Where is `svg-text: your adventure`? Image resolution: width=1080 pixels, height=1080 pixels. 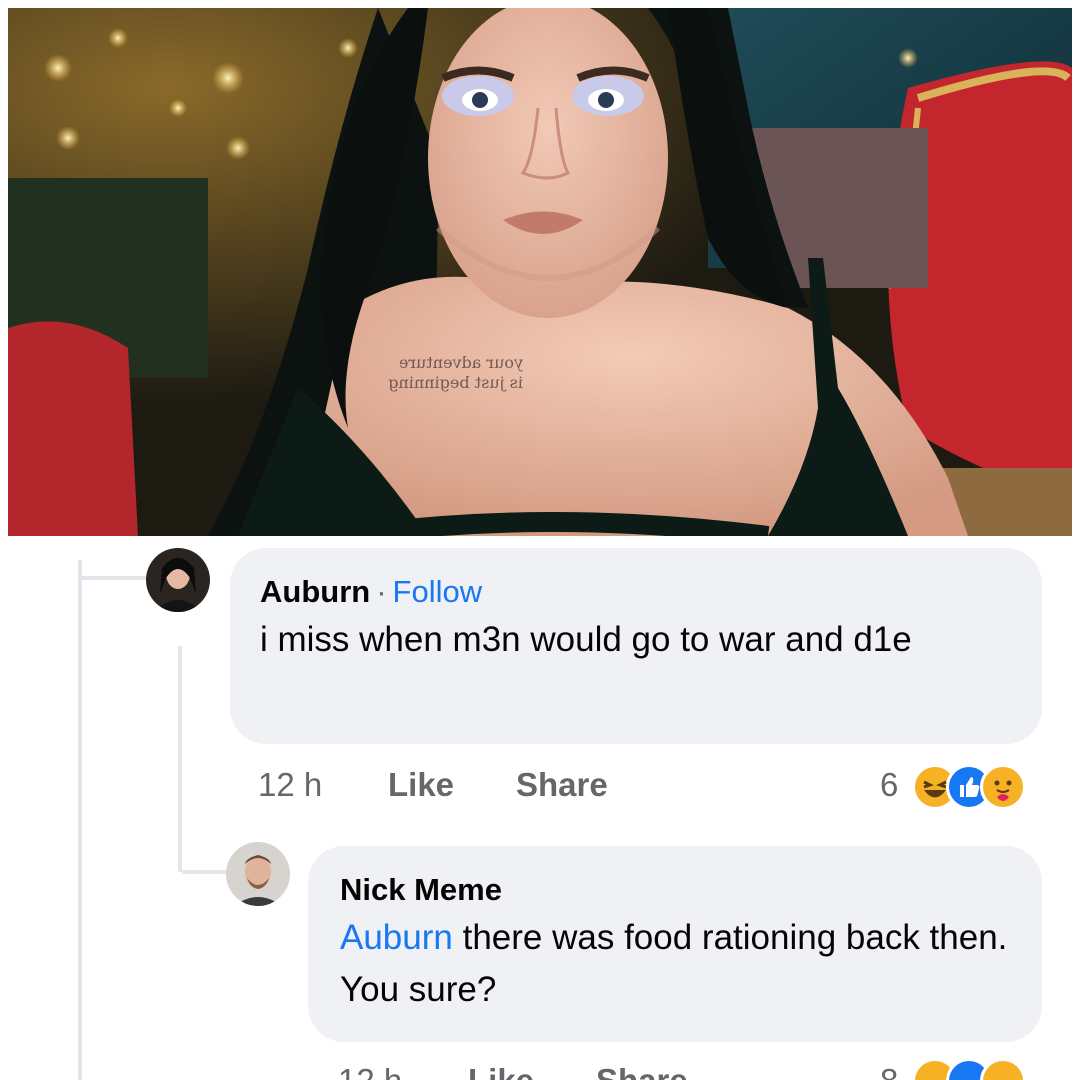 svg-text: your adventure is located at coordinates (461, 362).